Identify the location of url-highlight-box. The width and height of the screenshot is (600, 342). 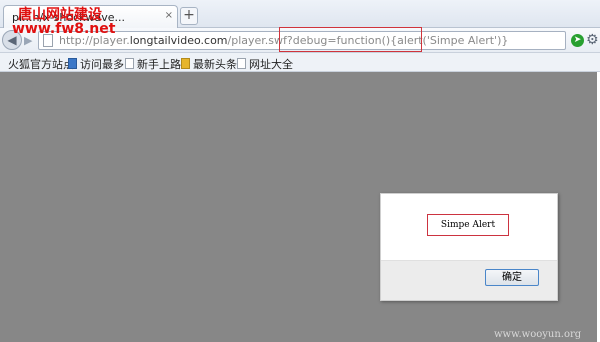
(350, 39).